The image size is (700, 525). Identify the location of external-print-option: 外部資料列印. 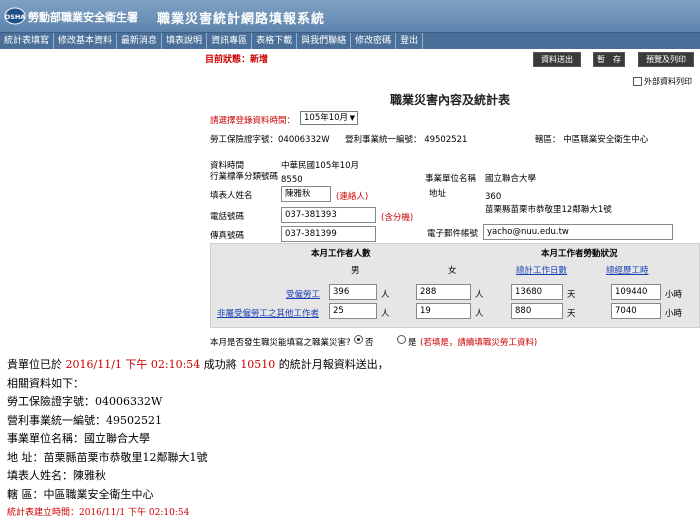
(662, 81).